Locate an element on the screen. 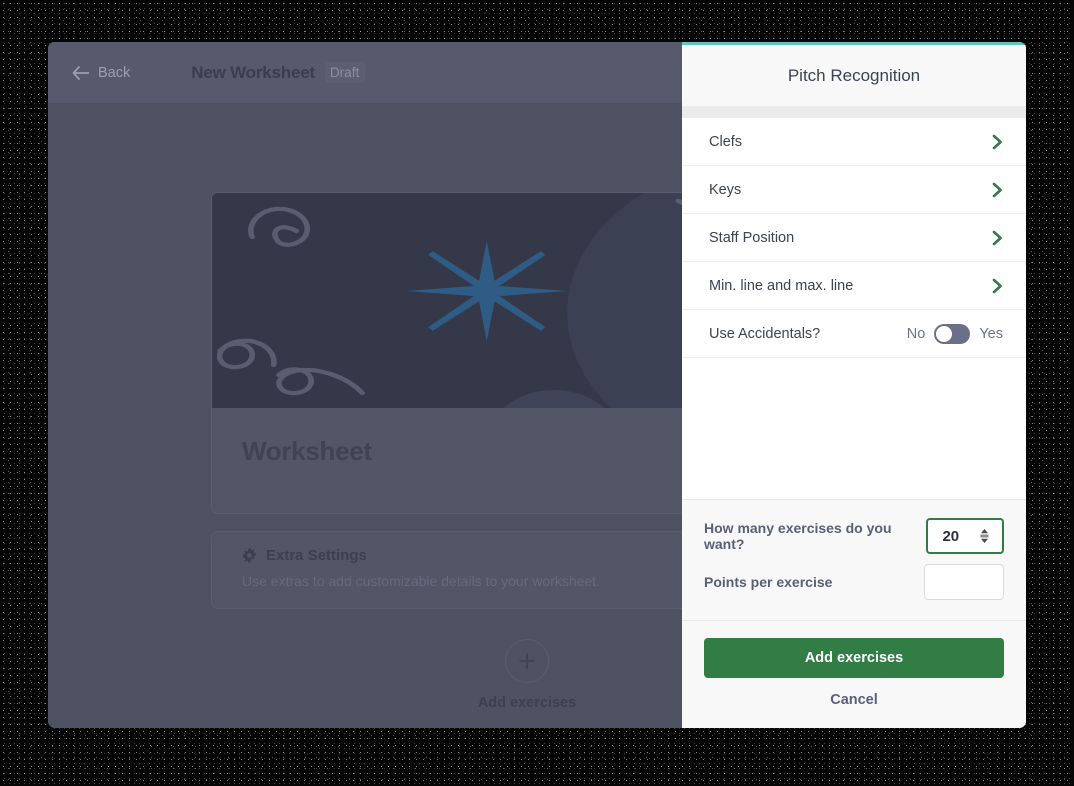 The height and width of the screenshot is (786, 1074). toggle-off-label: No is located at coordinates (916, 333).